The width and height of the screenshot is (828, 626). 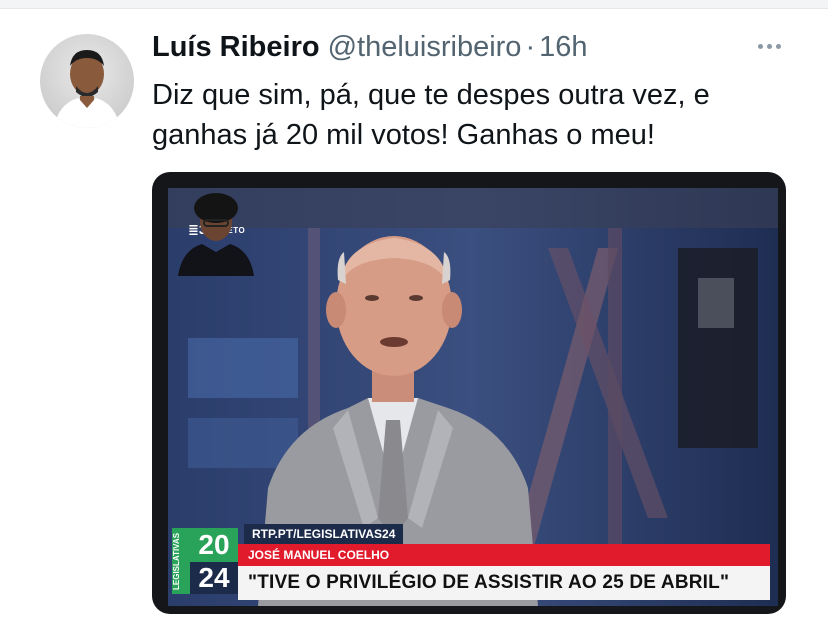 What do you see at coordinates (214, 578) in the screenshot?
I see `election-year-bottom: 24` at bounding box center [214, 578].